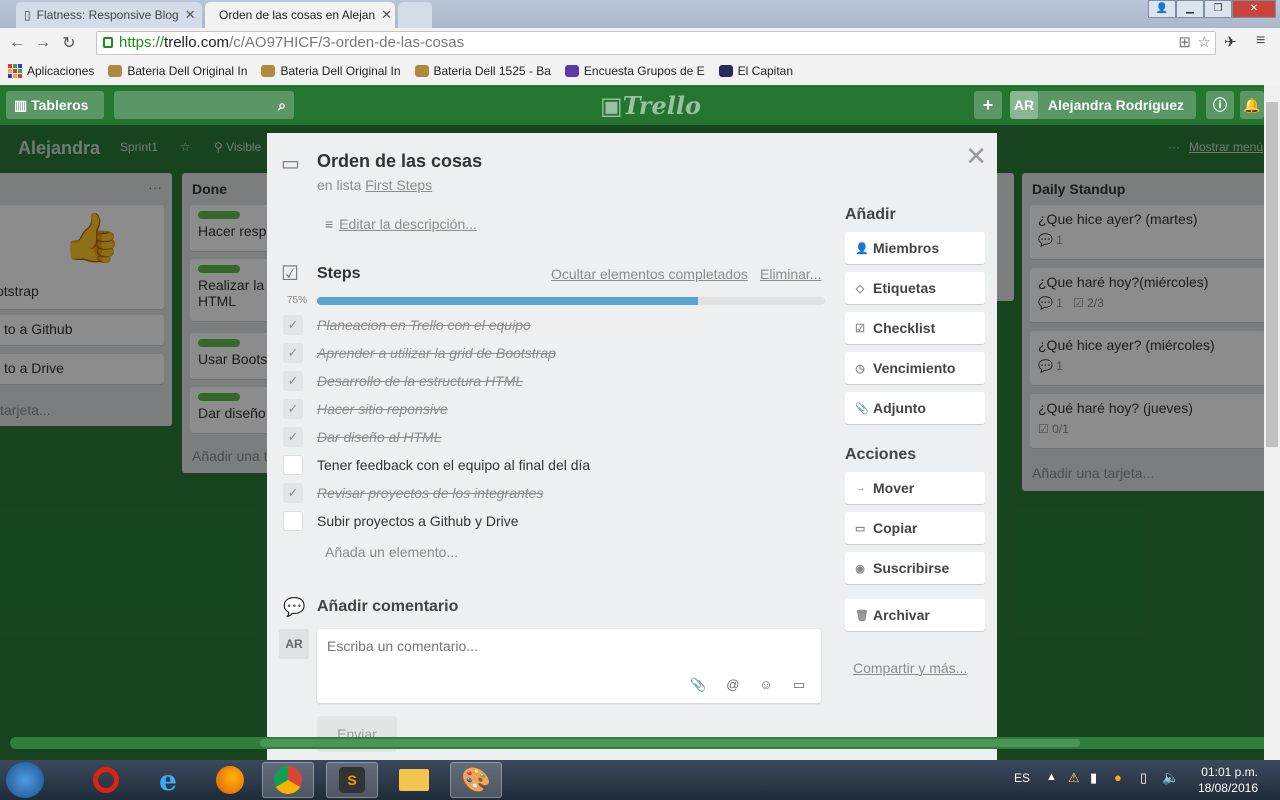 Image resolution: width=1280 pixels, height=800 pixels. Describe the element at coordinates (1252, 105) in the screenshot. I see `notifications-icon: 🔔` at that location.